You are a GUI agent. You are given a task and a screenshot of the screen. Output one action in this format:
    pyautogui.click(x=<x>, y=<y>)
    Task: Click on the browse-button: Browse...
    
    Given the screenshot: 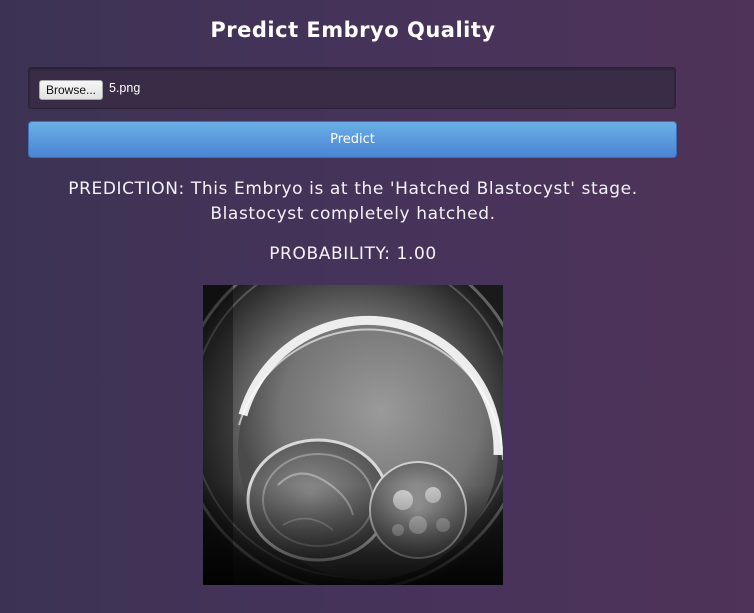 What is the action you would take?
    pyautogui.click(x=71, y=90)
    